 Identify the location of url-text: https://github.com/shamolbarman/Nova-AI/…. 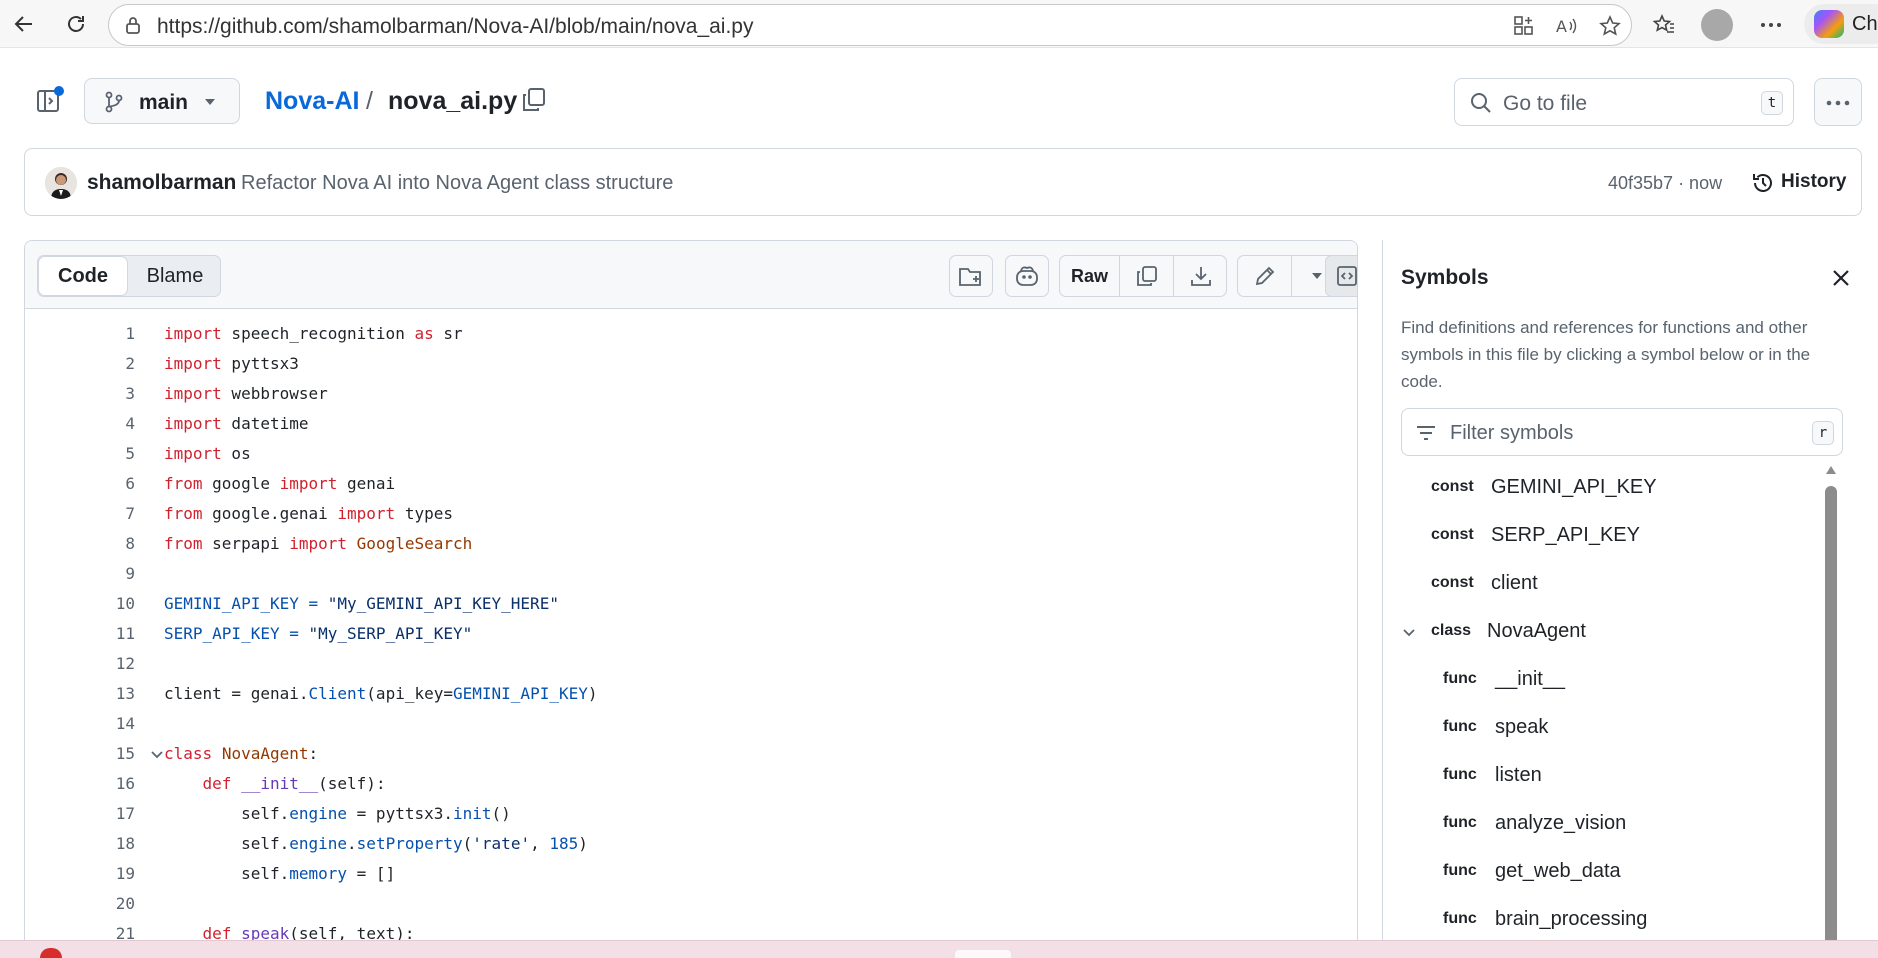
(455, 26).